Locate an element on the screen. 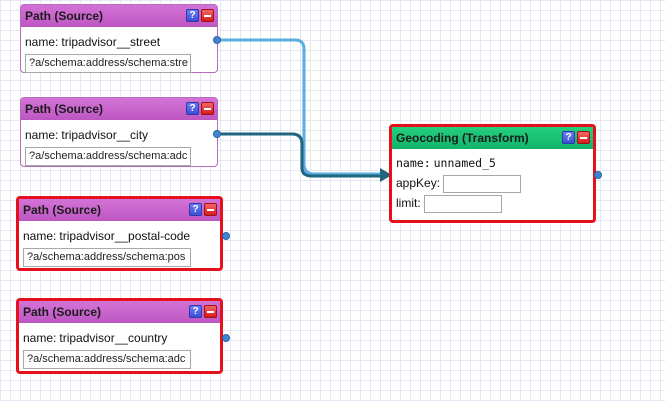  name-field: name: tripadvisor__city is located at coordinates (119, 135).